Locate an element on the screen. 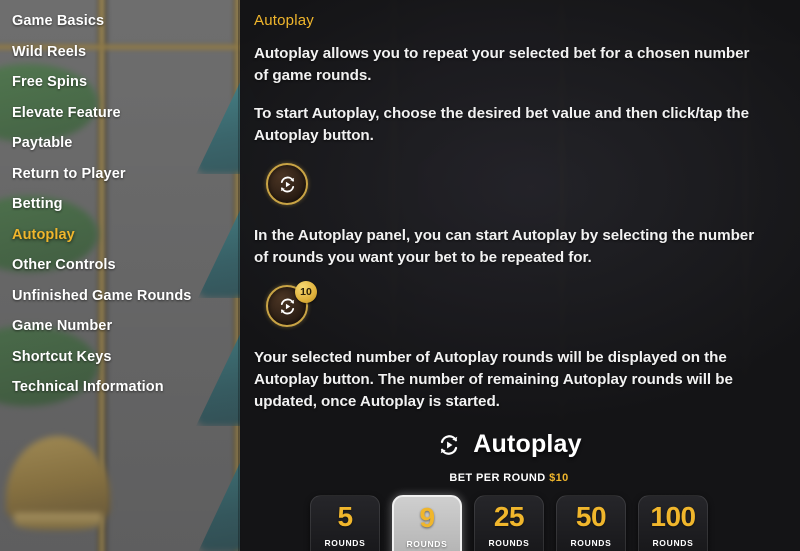  autoplay-button: Autoplay is located at coordinates (509, 444).